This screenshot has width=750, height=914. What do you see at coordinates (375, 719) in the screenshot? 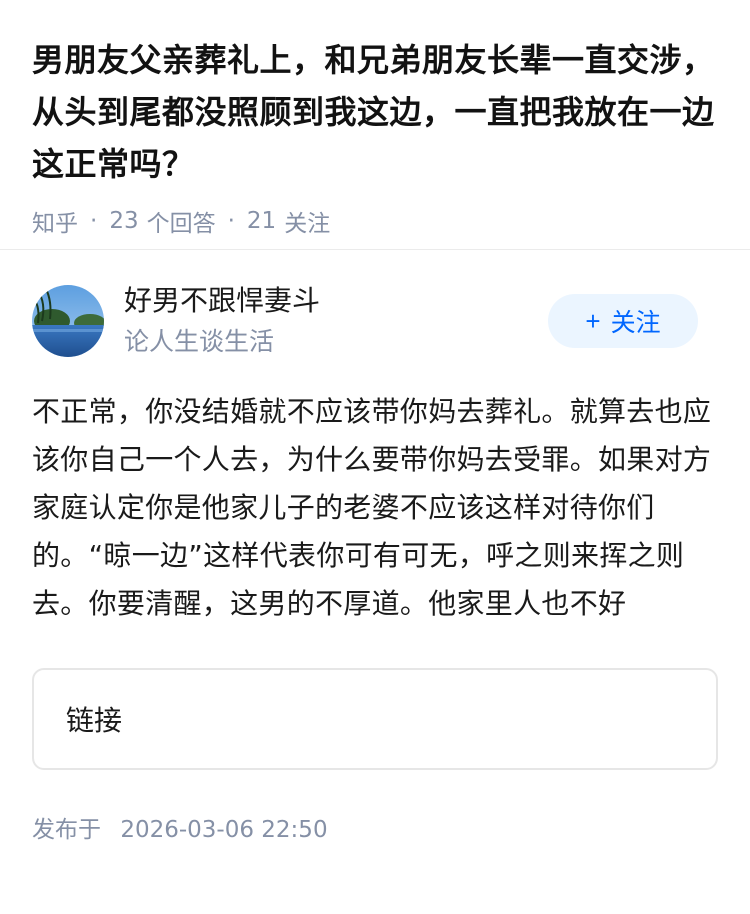
I see `link-card: 链接` at bounding box center [375, 719].